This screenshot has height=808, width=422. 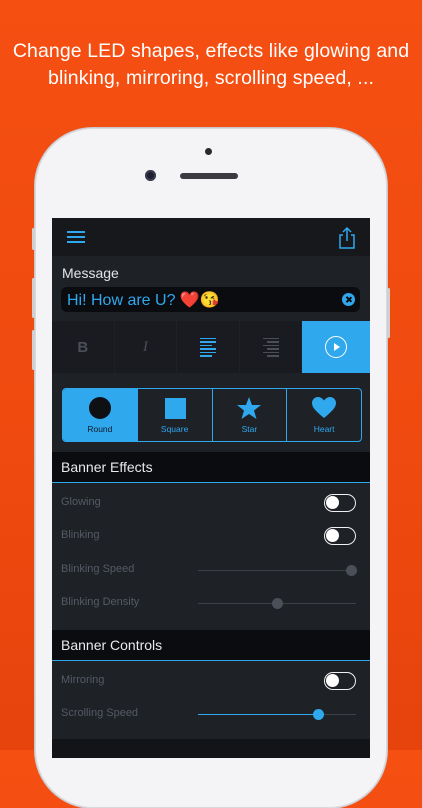 I want to click on circle-icon, so click(x=99, y=408).